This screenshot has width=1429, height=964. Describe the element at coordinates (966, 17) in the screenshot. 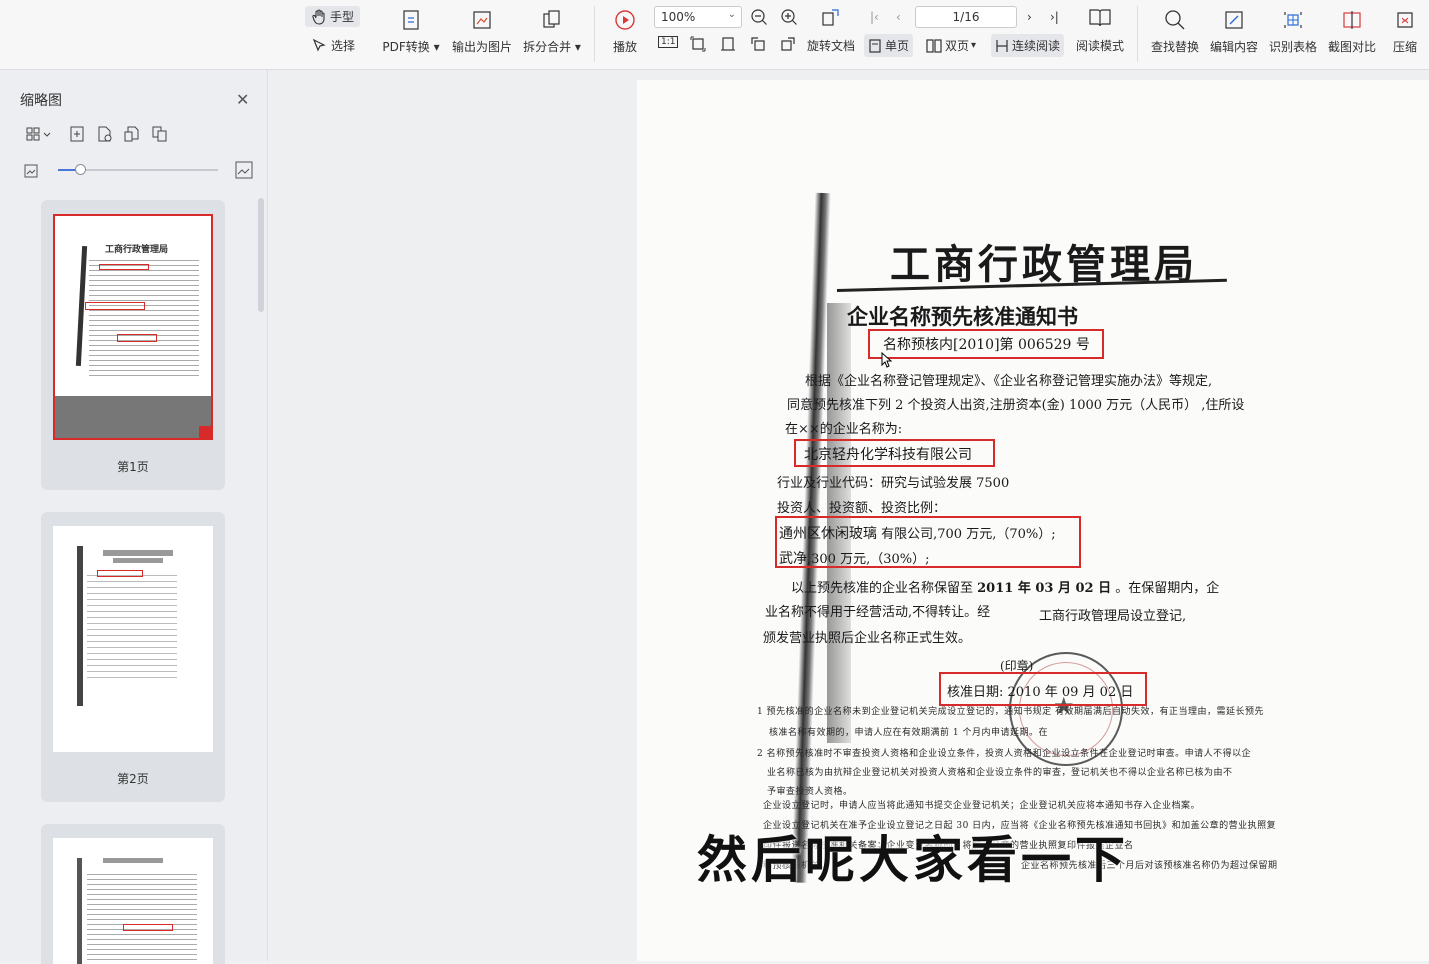

I see `page-number-input: 1/16` at that location.